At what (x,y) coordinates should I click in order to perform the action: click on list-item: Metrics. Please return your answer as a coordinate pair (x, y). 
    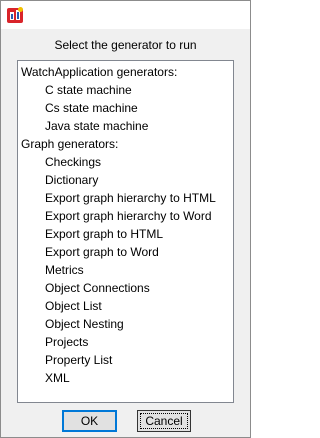
    Looking at the image, I should click on (125, 270).